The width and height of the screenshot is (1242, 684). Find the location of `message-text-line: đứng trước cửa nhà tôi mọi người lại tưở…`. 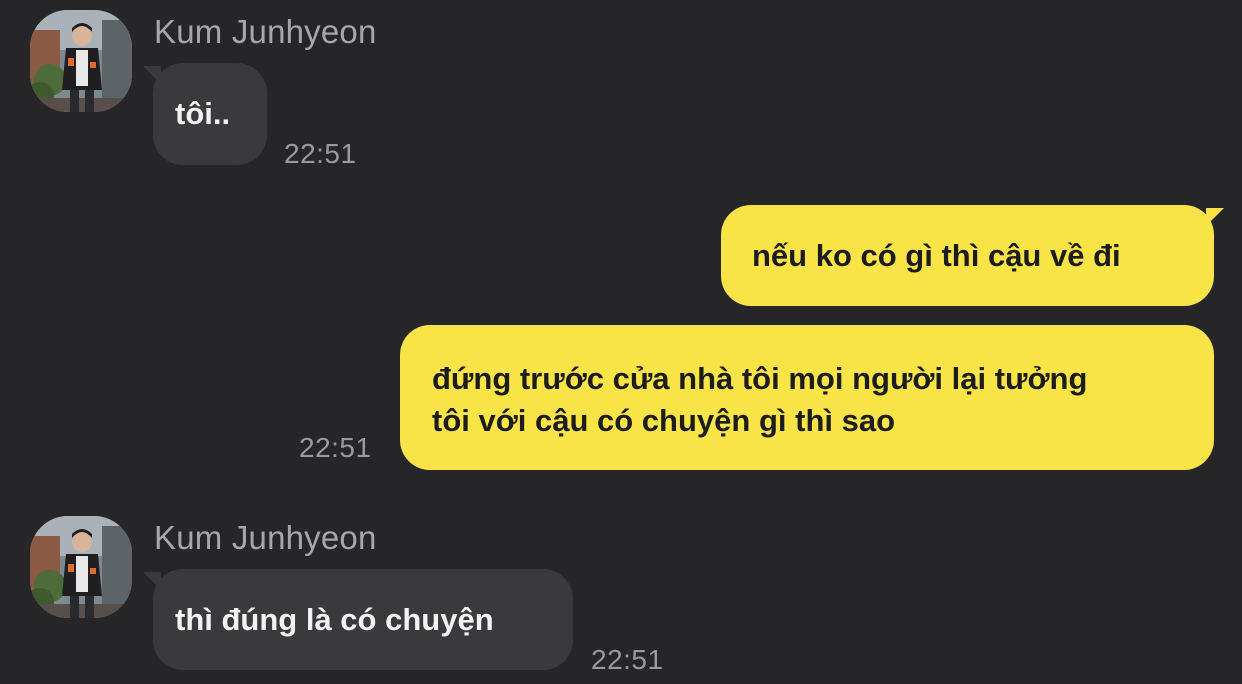

message-text-line: đứng trước cửa nhà tôi mọi người lại tưở… is located at coordinates (760, 378).